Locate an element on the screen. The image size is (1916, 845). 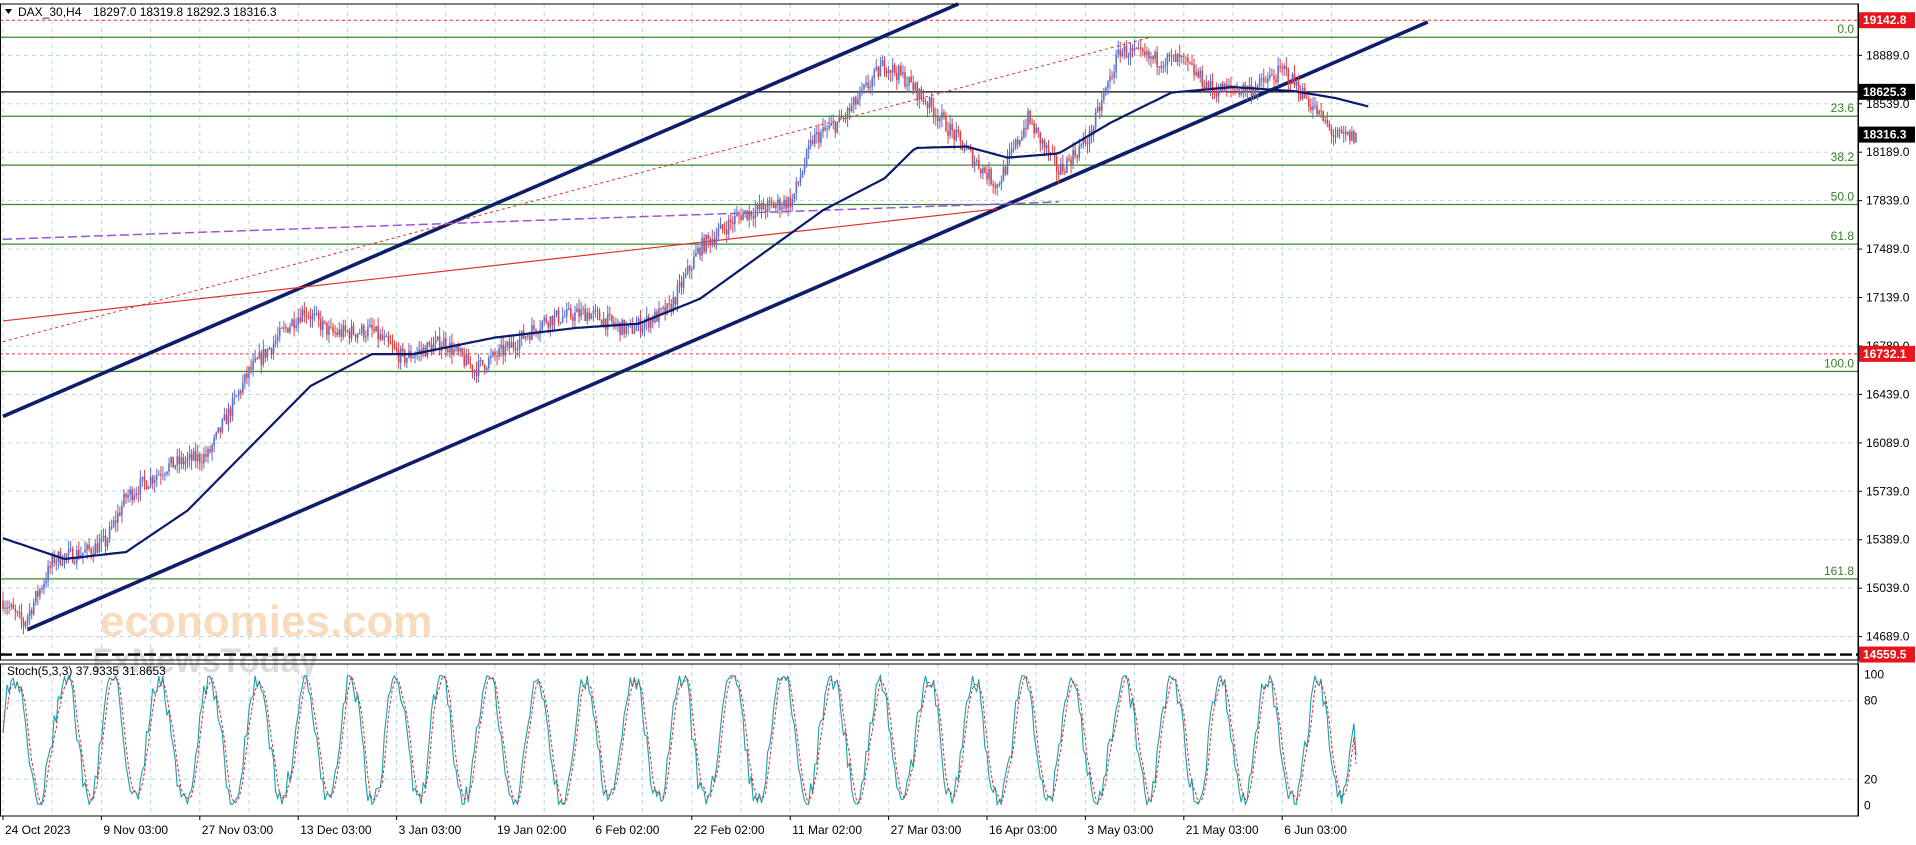
price-tag-label: 16732.1 is located at coordinates (1885, 354).